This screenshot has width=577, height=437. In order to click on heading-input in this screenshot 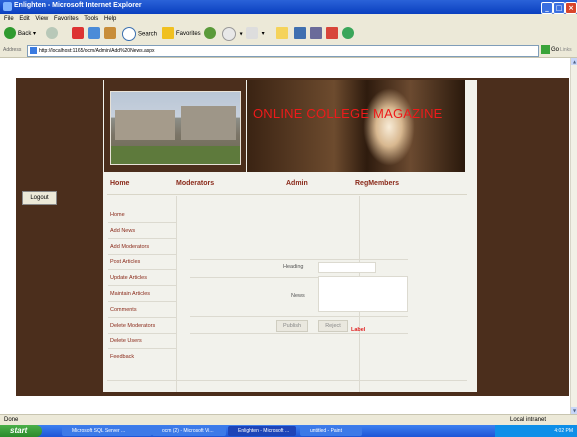, I will do `click(347, 267)`.